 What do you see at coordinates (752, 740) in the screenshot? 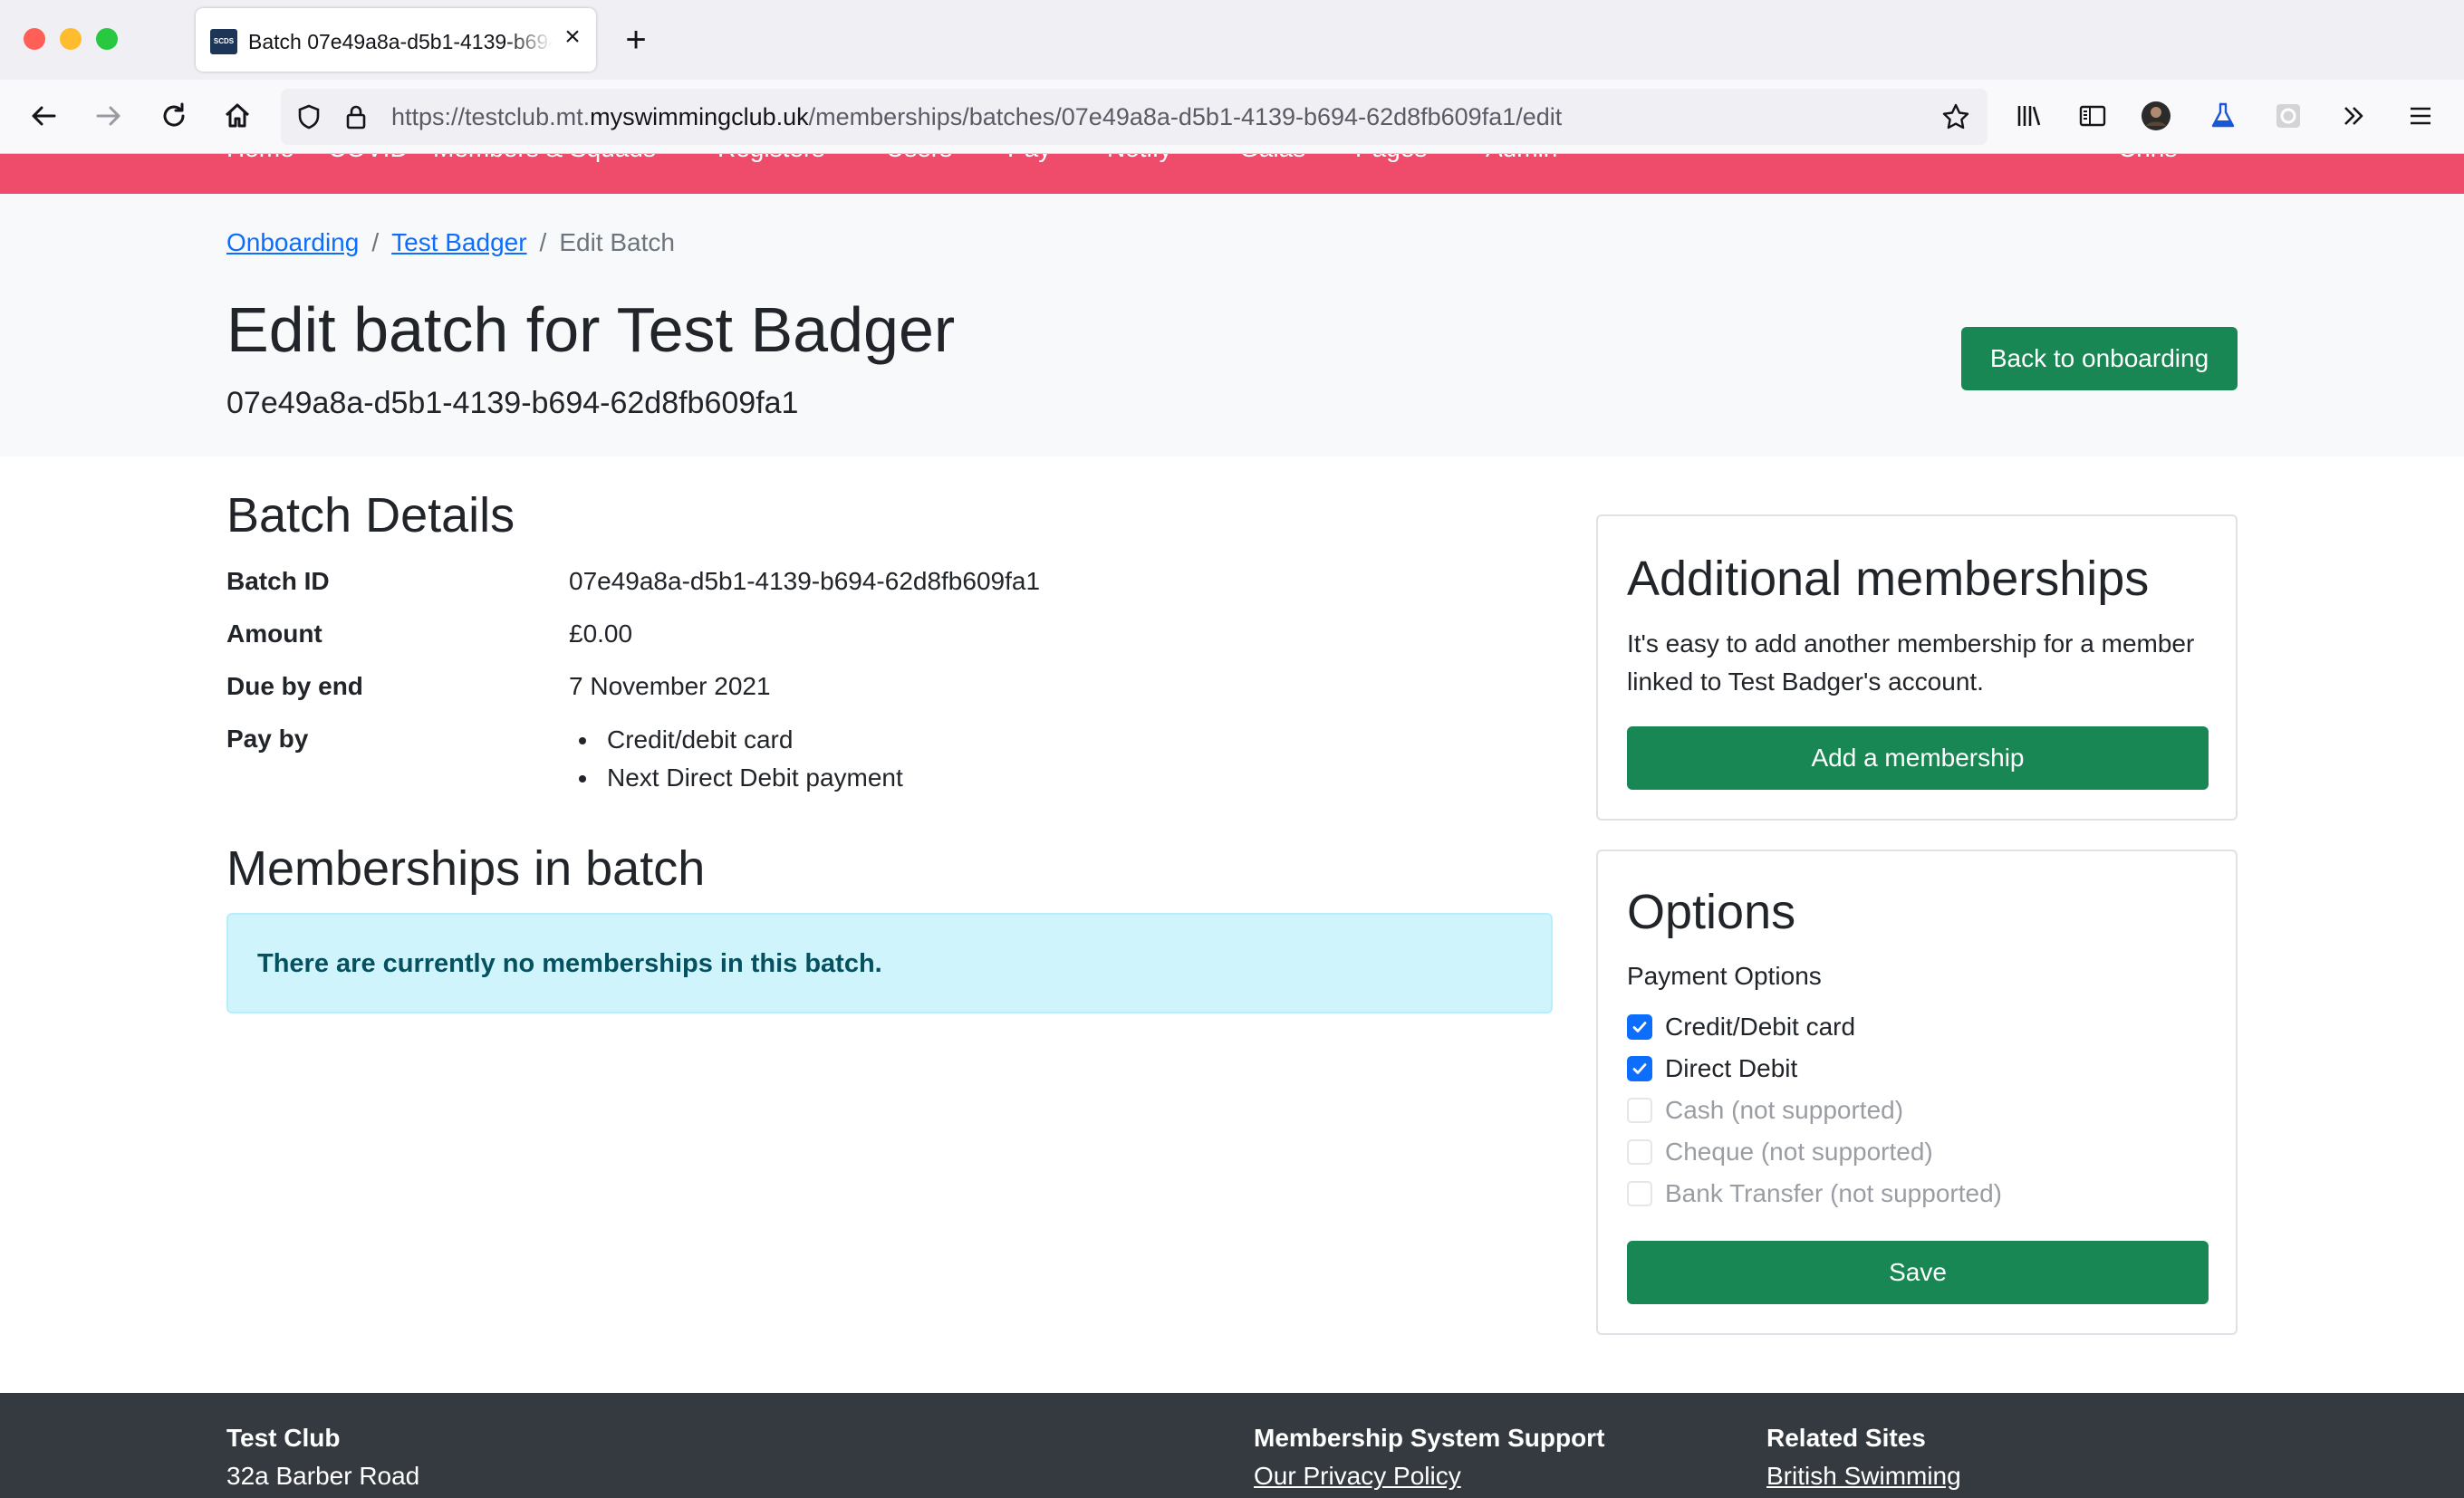
I see `list-item: Credit/debit card` at bounding box center [752, 740].